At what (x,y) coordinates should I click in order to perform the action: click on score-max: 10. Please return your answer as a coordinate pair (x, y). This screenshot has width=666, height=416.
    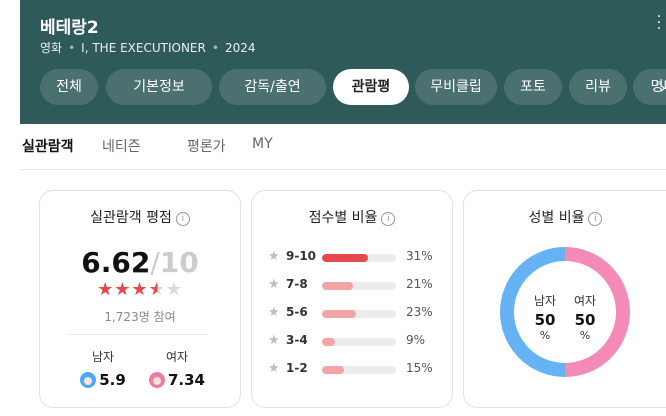
    Looking at the image, I should click on (179, 262).